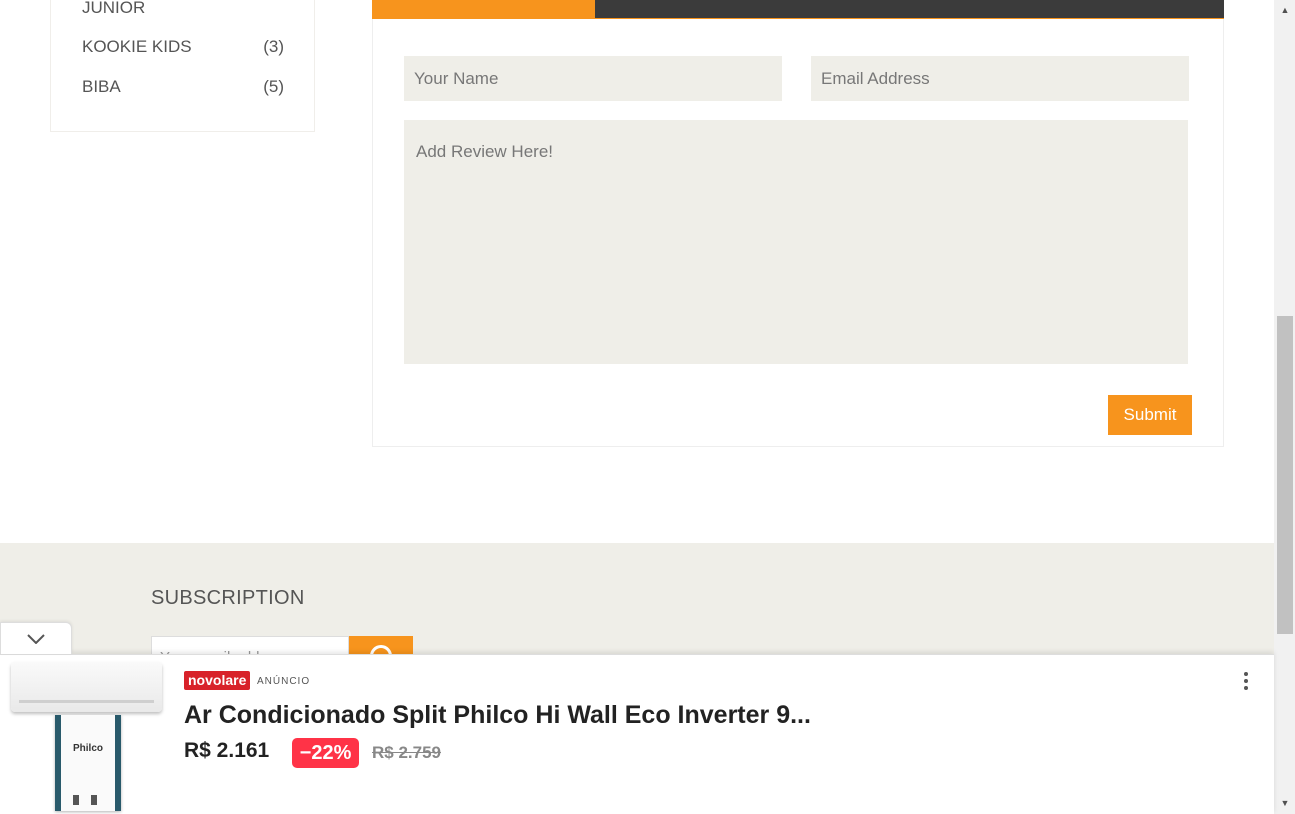  I want to click on name-input, so click(593, 78).